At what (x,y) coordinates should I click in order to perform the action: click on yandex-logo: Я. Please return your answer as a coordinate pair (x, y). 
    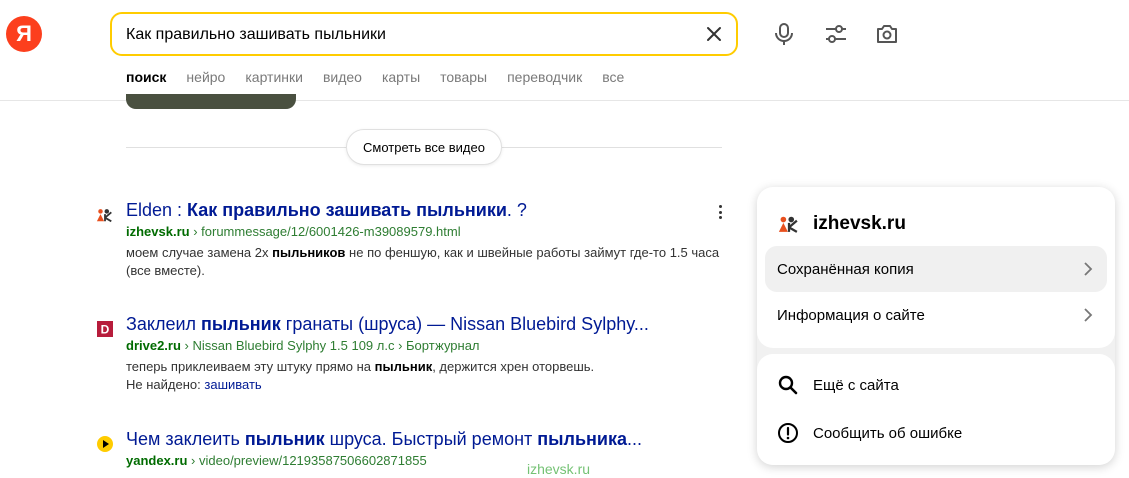
    Looking at the image, I should click on (24, 34).